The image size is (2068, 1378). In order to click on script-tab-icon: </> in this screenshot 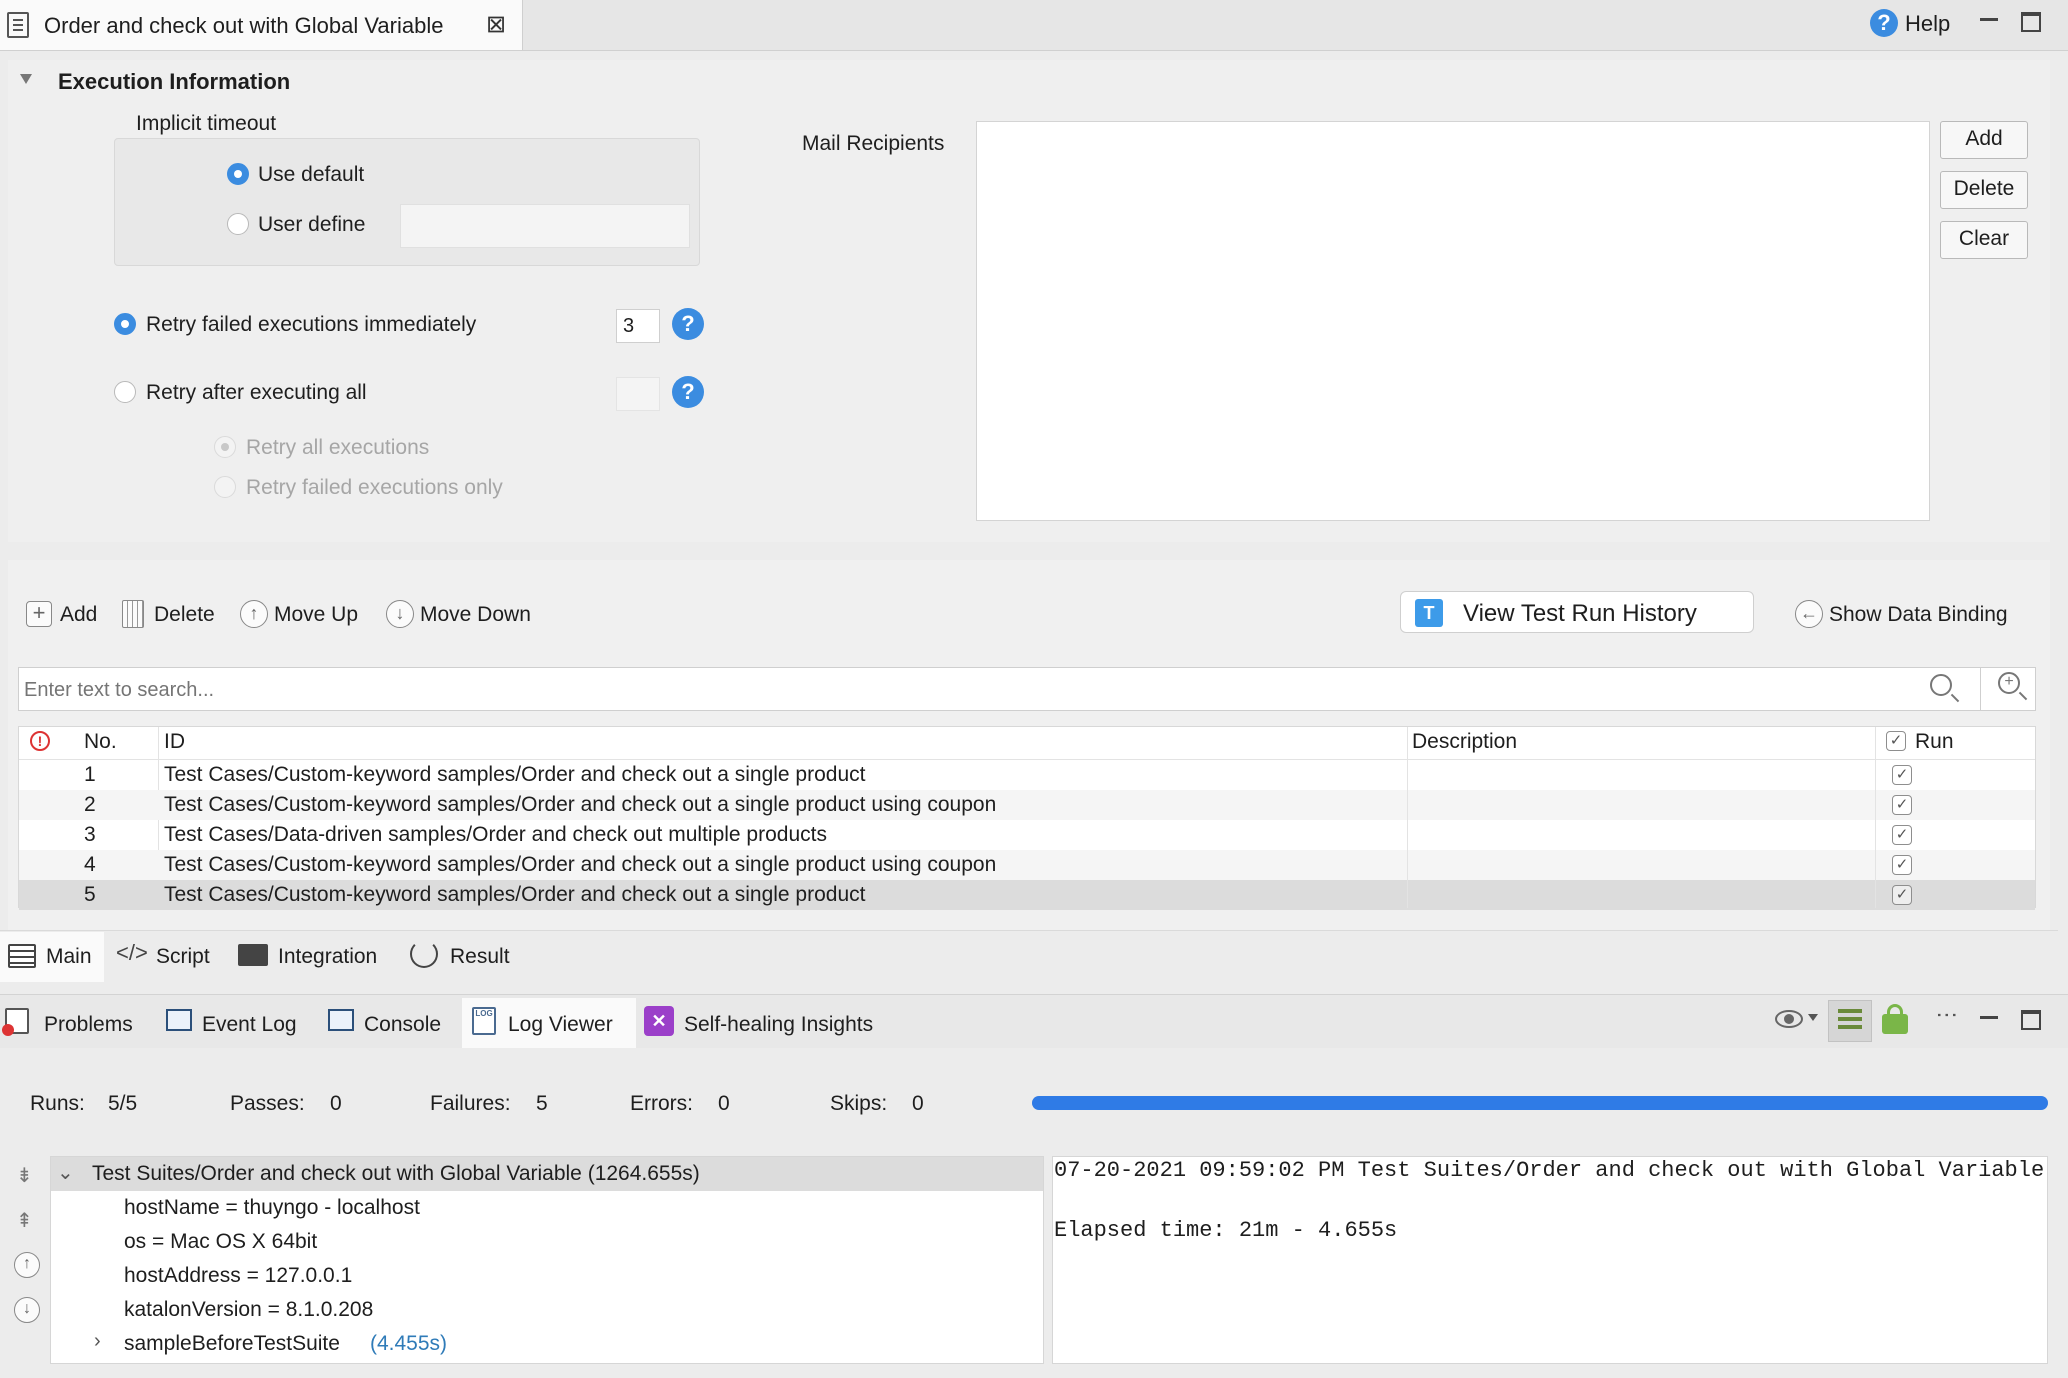, I will do `click(132, 952)`.